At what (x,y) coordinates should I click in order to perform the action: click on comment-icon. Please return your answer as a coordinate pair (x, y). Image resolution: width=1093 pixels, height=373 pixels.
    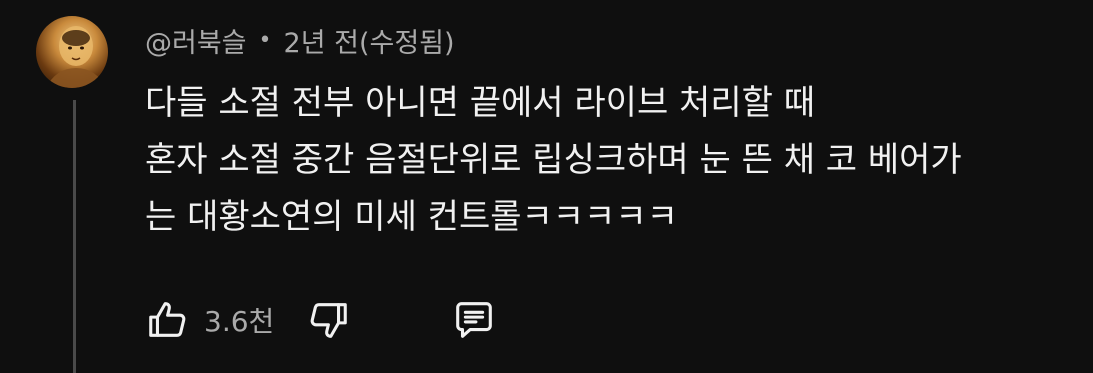
    Looking at the image, I should click on (474, 320).